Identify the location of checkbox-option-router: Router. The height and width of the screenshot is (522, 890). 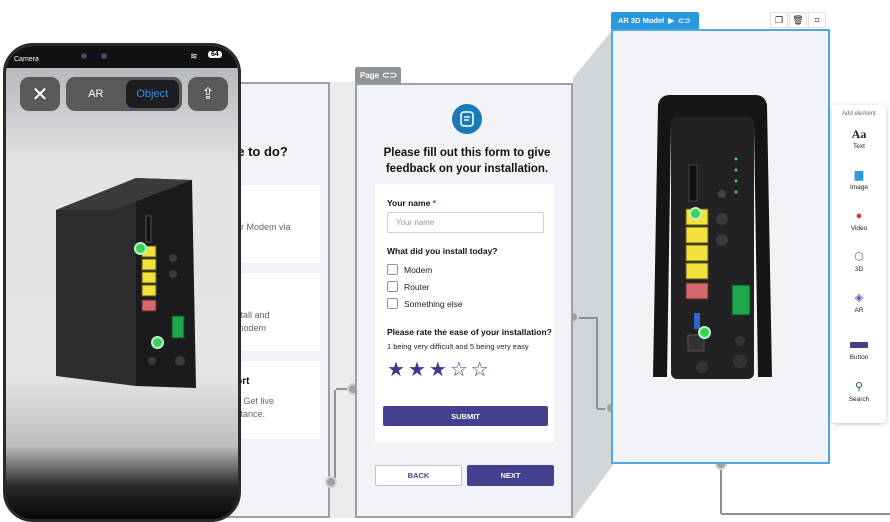
(408, 286).